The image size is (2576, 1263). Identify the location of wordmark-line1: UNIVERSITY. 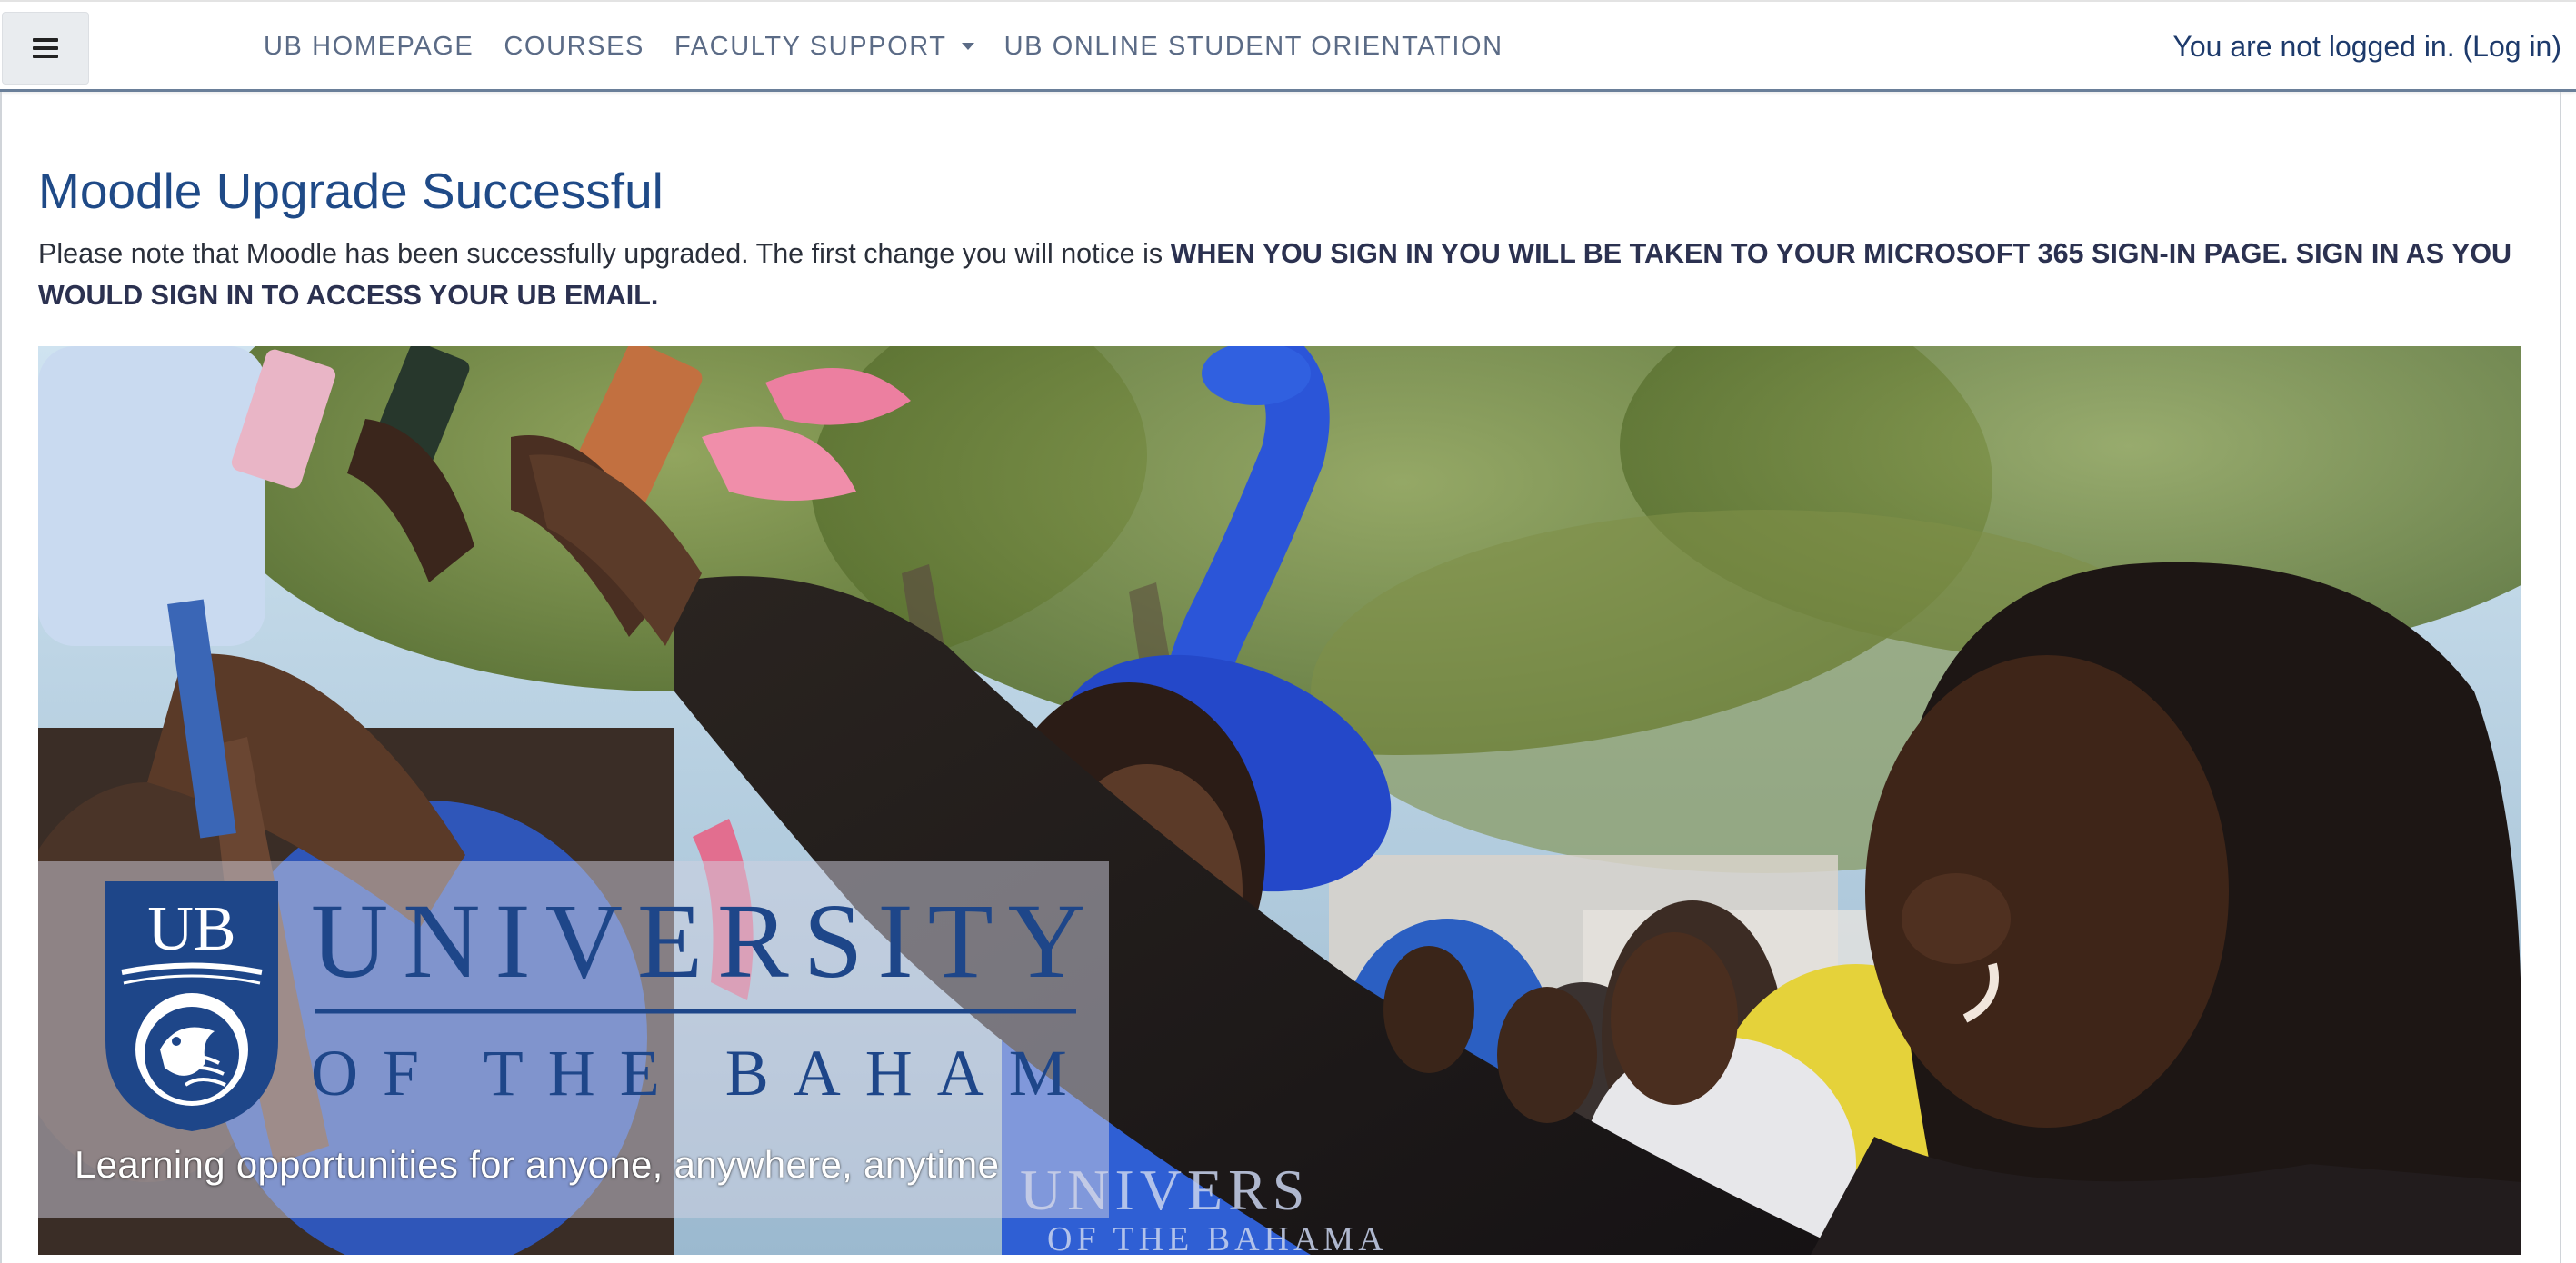
(697, 945).